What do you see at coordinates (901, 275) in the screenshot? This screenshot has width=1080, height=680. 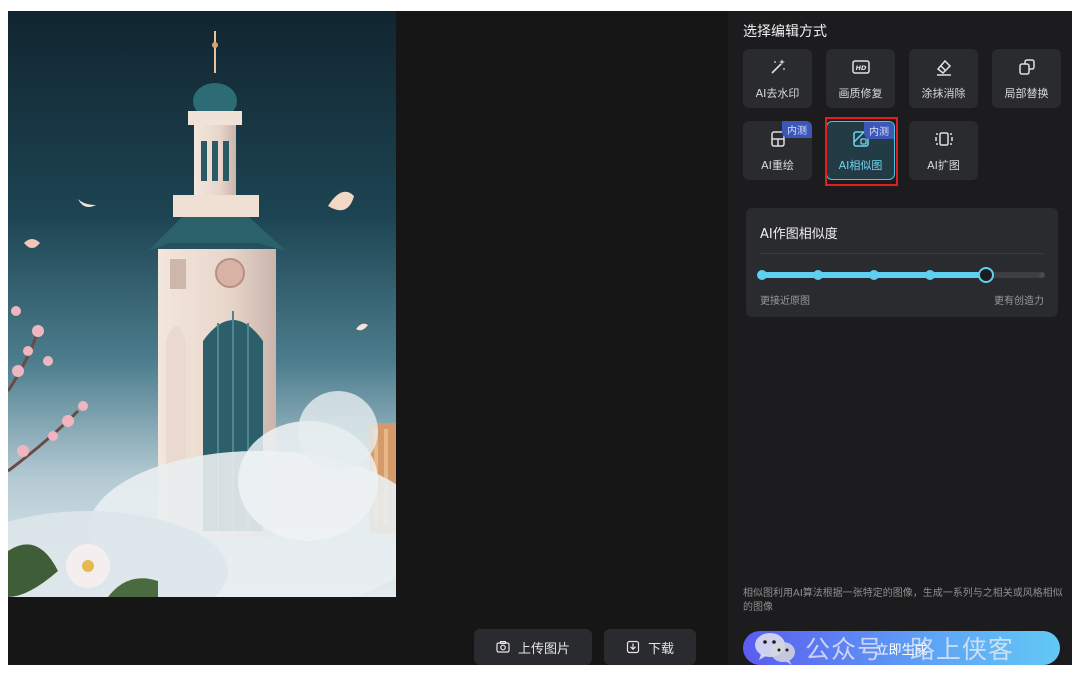 I see `similarity-slider` at bounding box center [901, 275].